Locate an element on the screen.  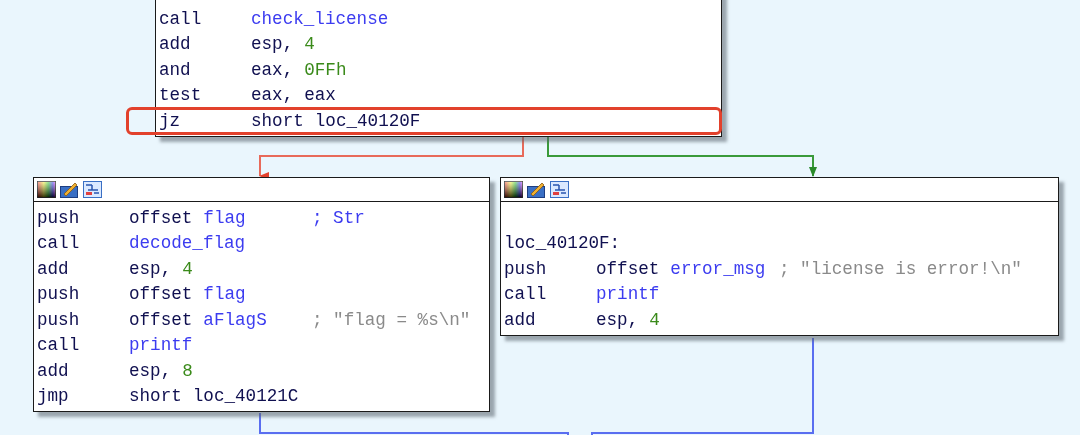
code-label: loc_40120F: is located at coordinates (562, 243).